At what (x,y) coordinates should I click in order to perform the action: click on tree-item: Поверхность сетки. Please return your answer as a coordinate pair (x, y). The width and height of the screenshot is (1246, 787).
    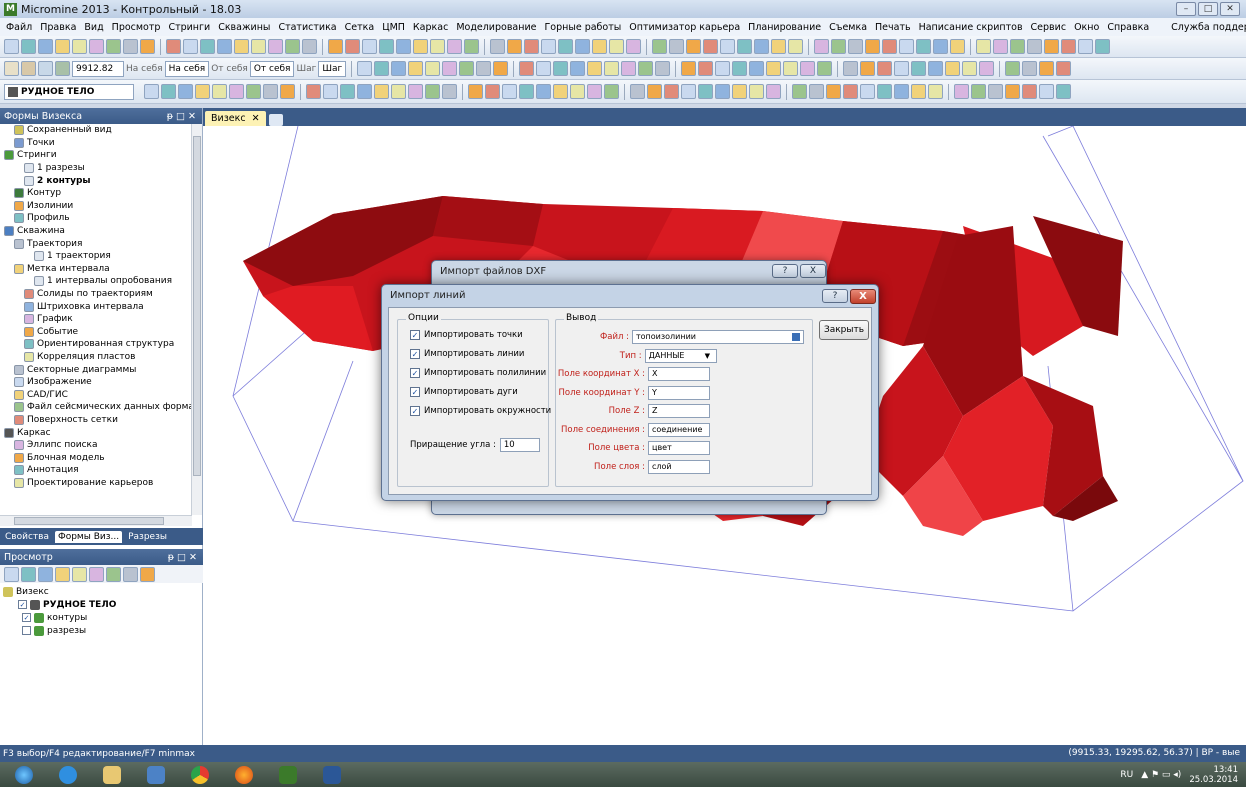
    Looking at the image, I should click on (96, 420).